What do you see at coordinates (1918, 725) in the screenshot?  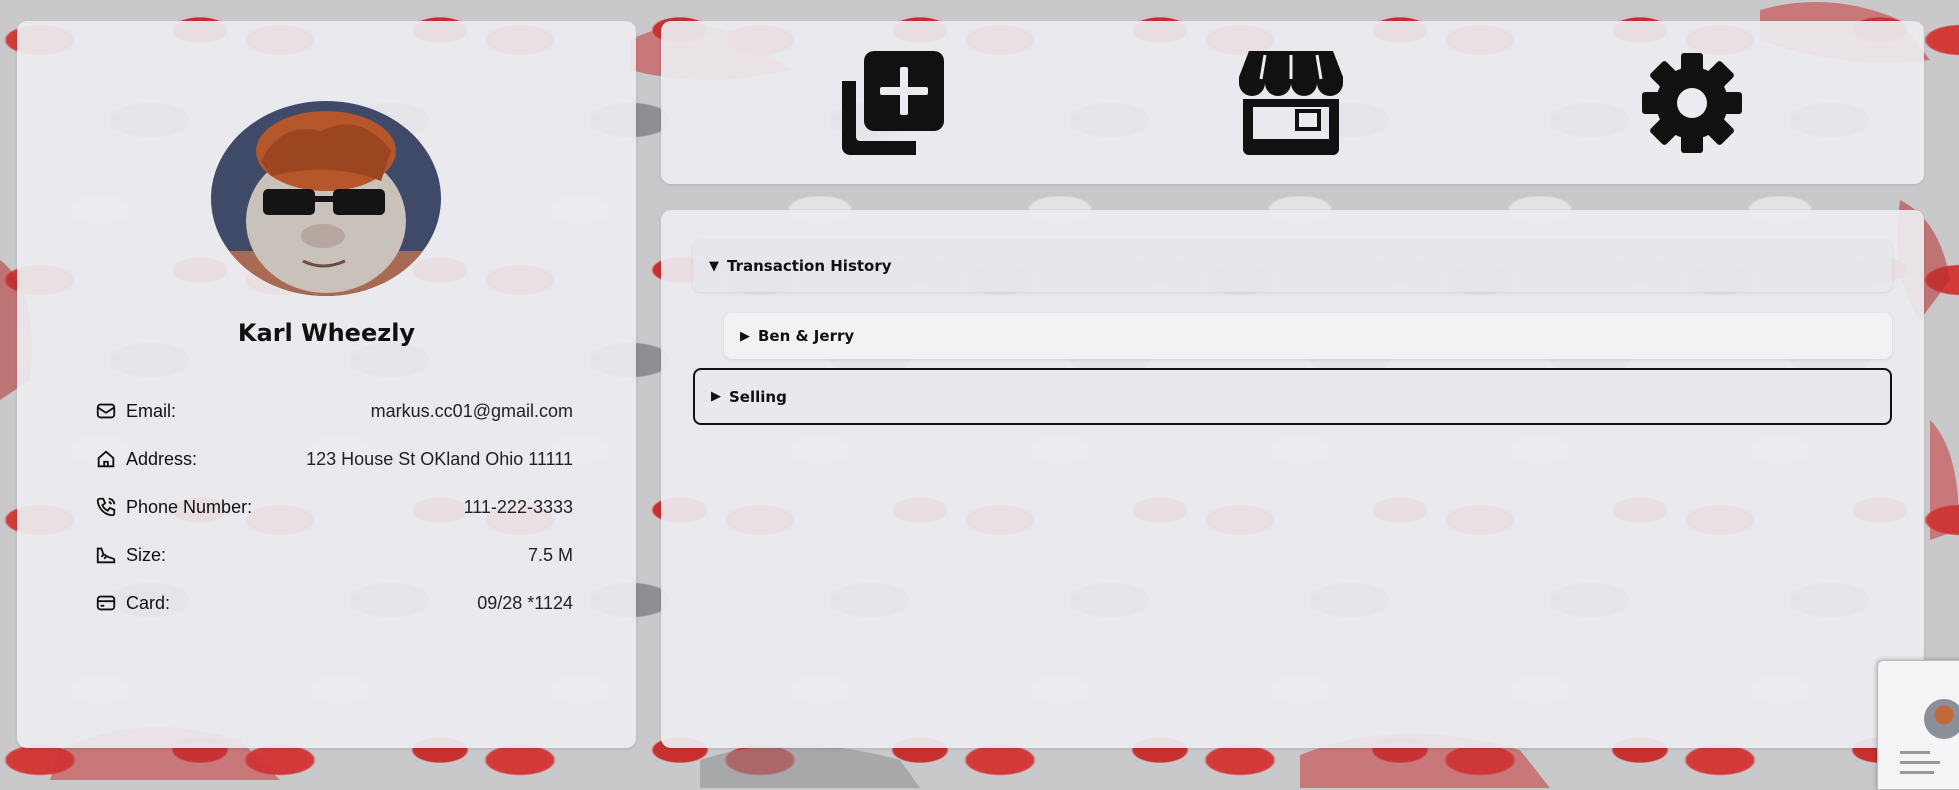 I see `screenshot-thumbnail` at bounding box center [1918, 725].